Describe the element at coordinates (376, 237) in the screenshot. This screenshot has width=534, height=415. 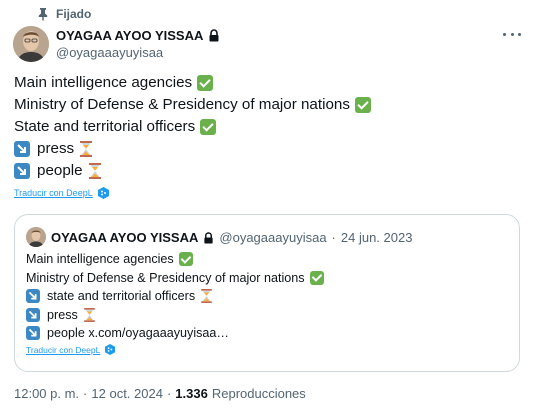
I see `quoted-date: 24 jun. 2023` at that location.